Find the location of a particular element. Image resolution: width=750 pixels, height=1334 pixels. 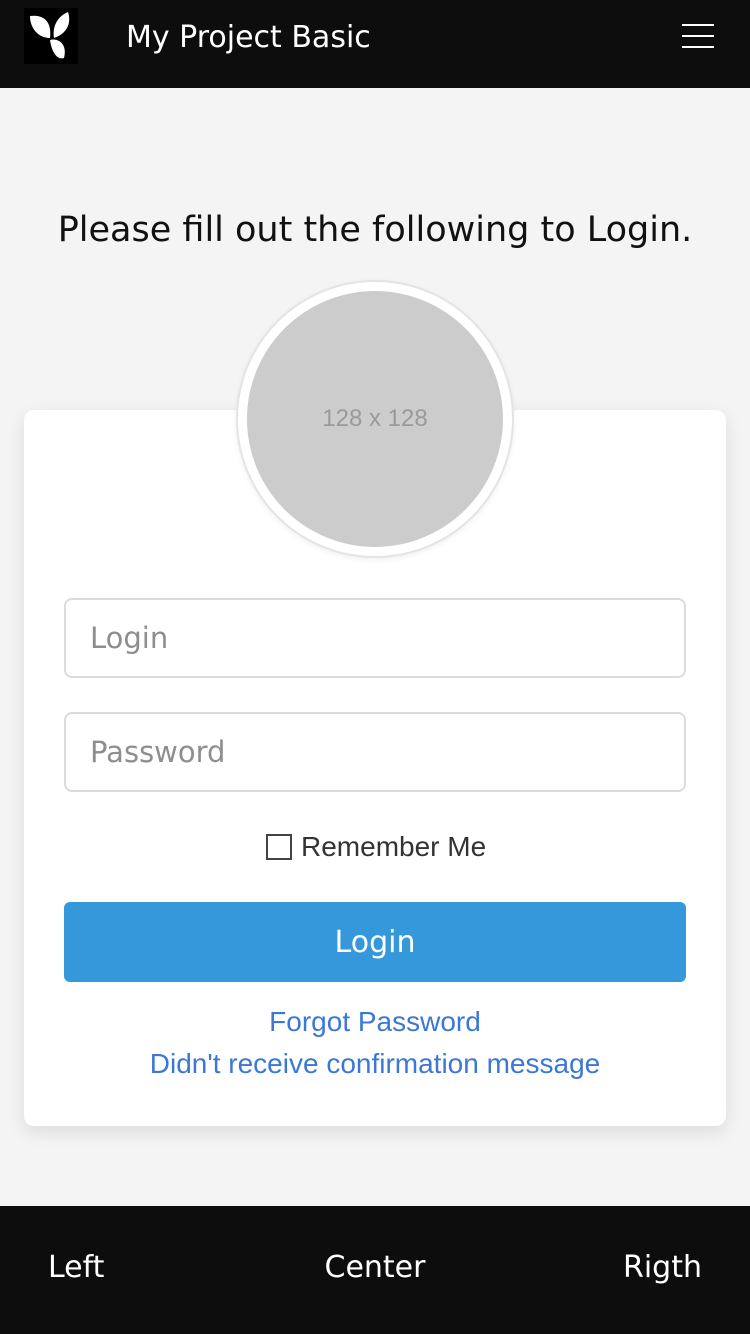

bottom-bar: Left Center Rigth is located at coordinates (375, 1270).